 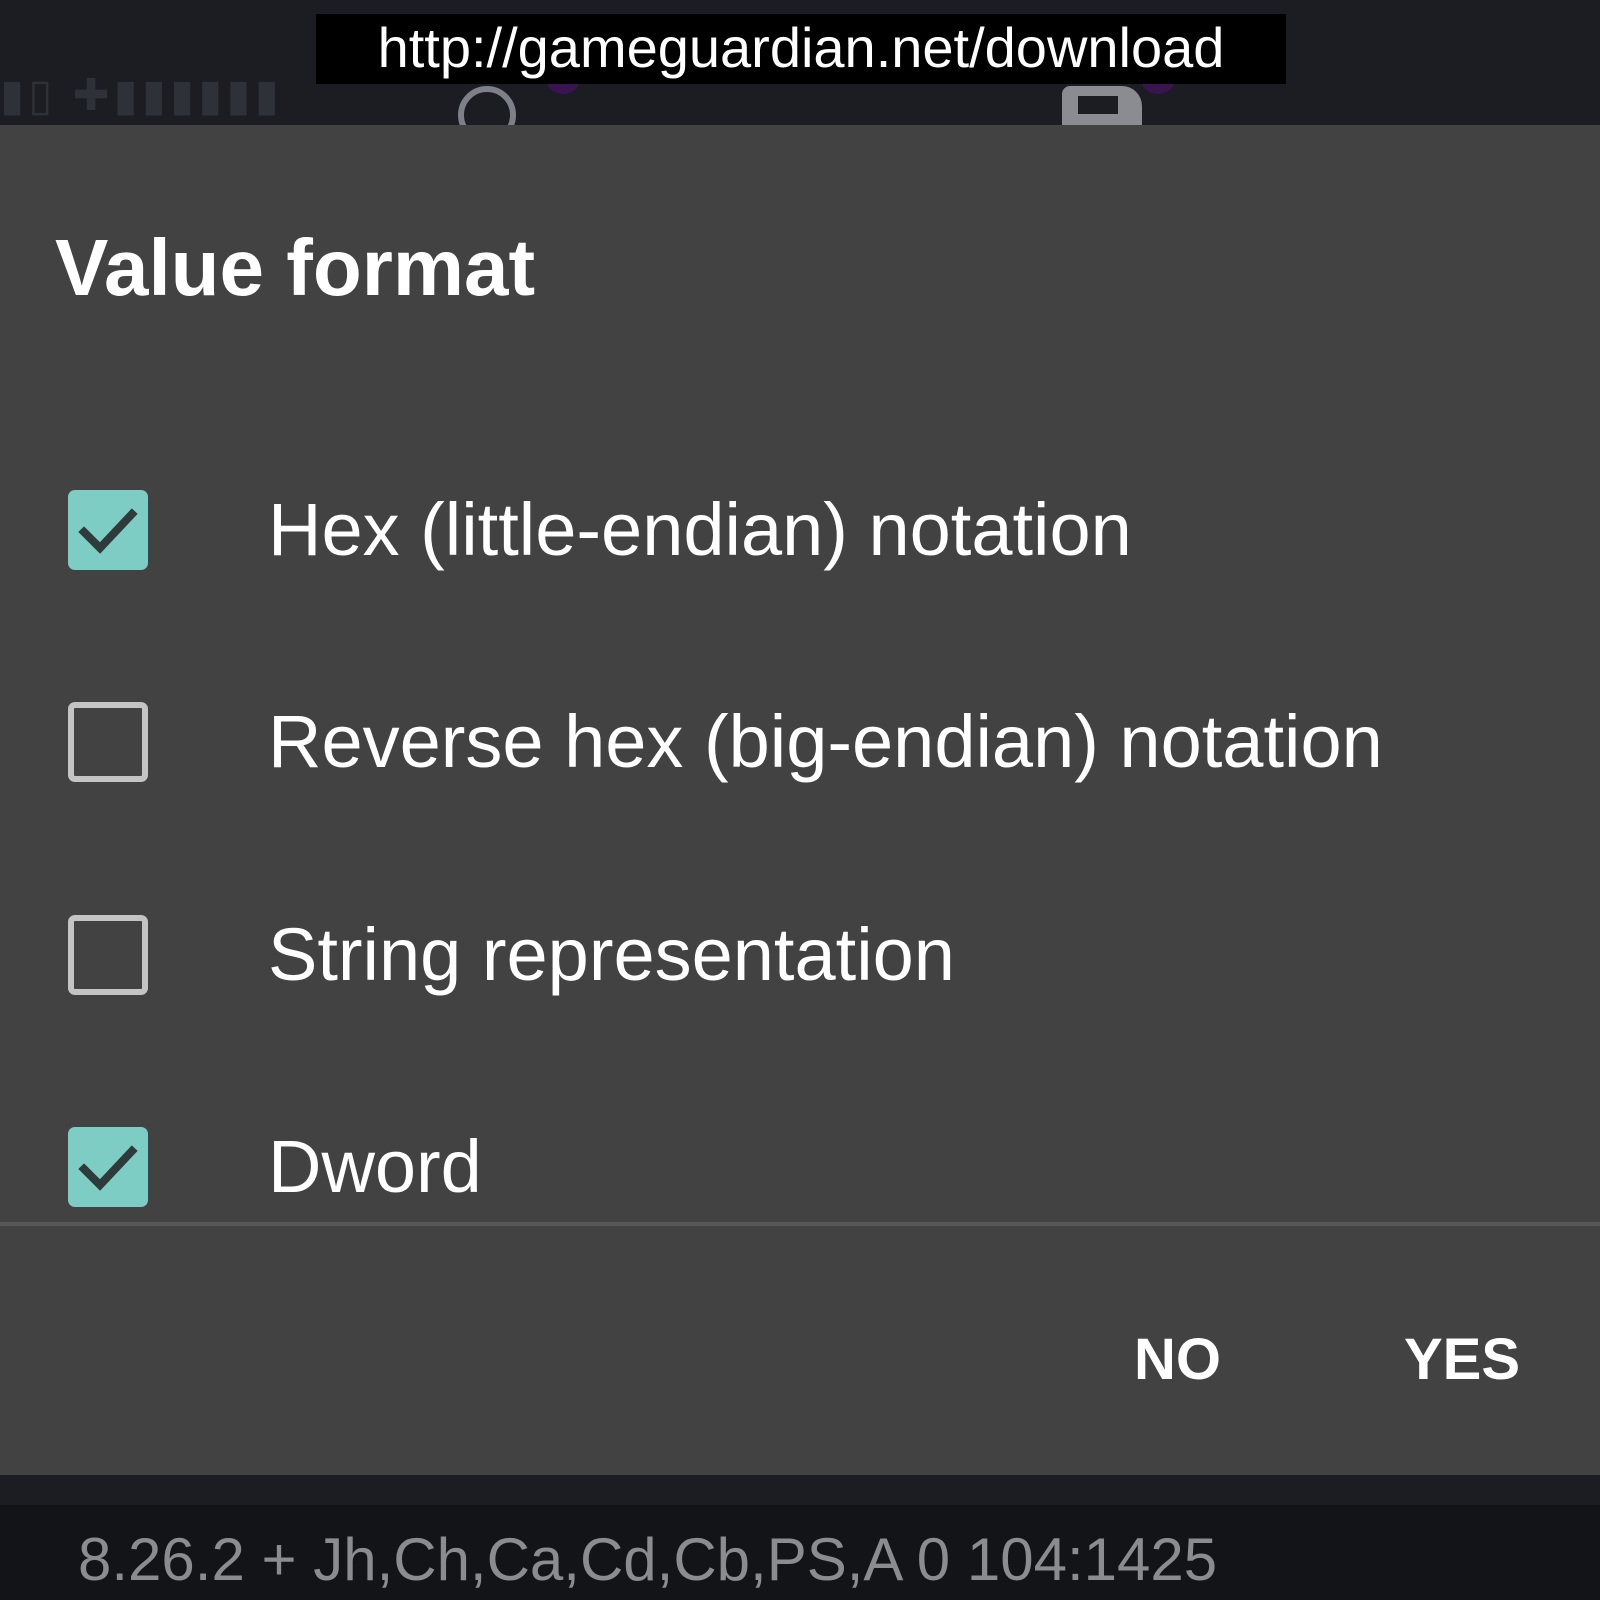 What do you see at coordinates (295, 267) in the screenshot?
I see `dialog-title: Value format` at bounding box center [295, 267].